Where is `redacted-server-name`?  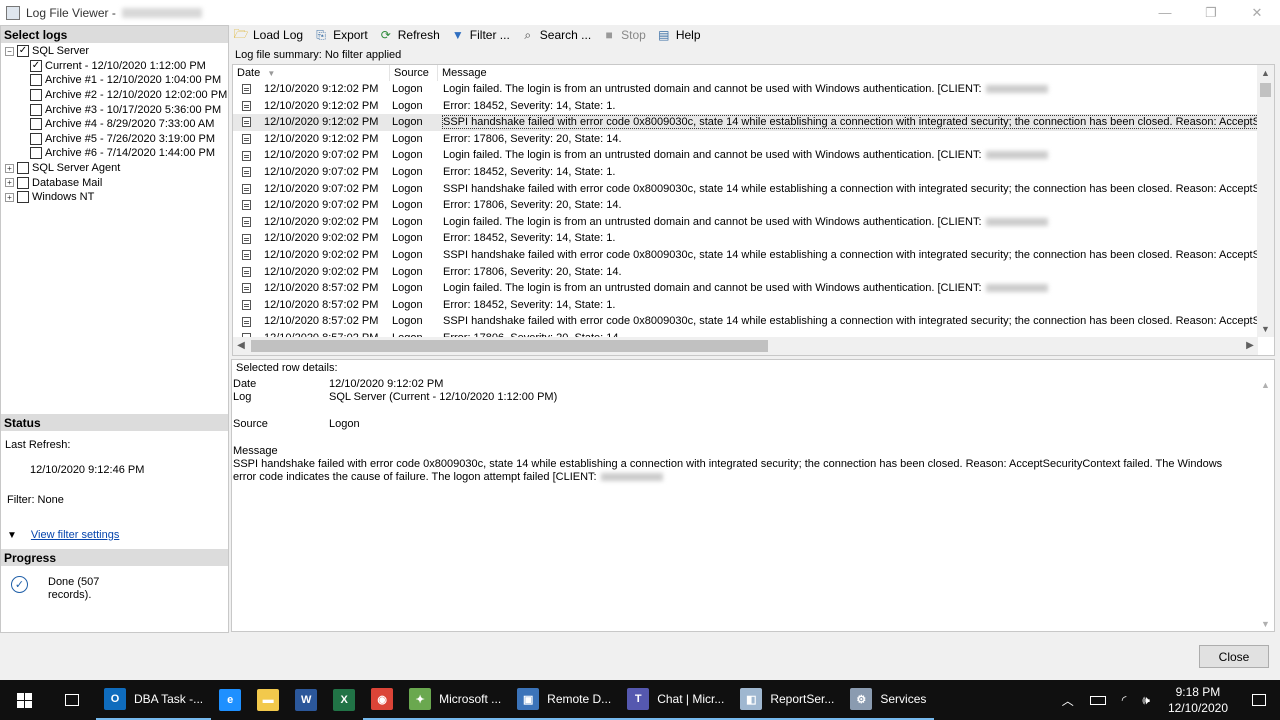
redacted-server-name is located at coordinates (161, 12).